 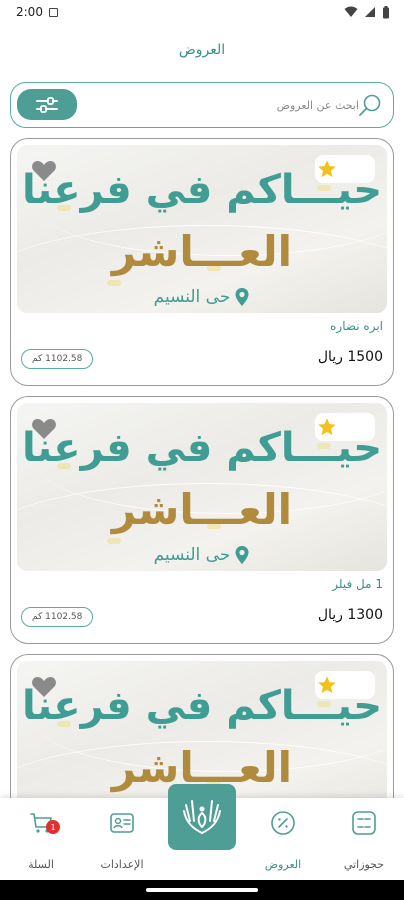 I want to click on bottom-nav: حجوزاتي العروض الإعدادات 1 السلة, so click(x=202, y=832).